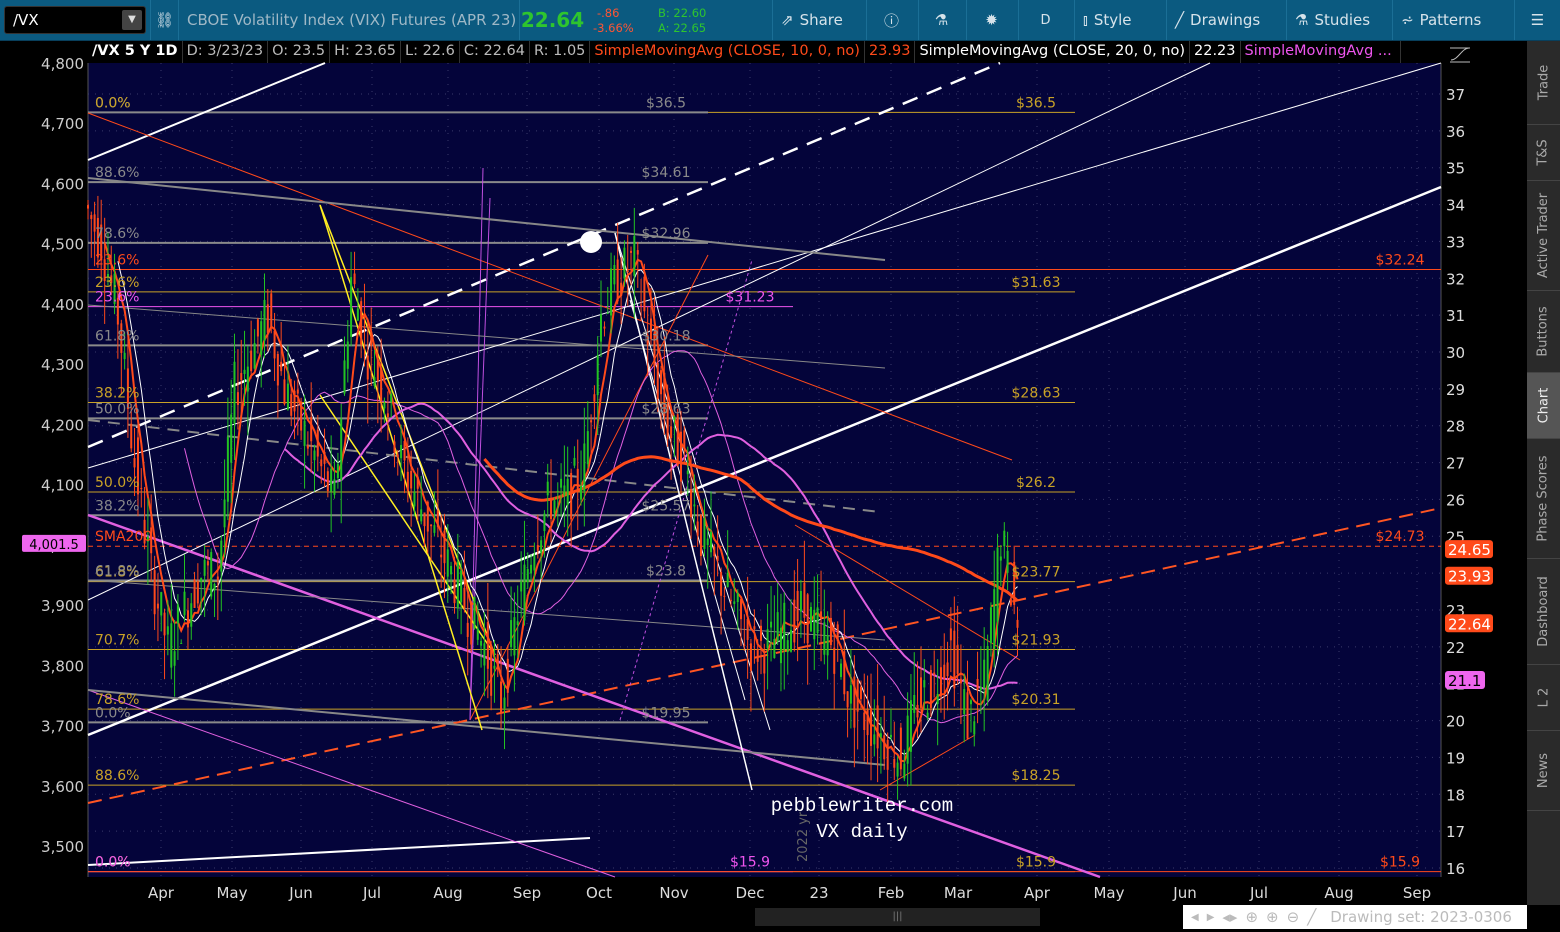  I want to click on study-settings-icon, so click(1460, 55).